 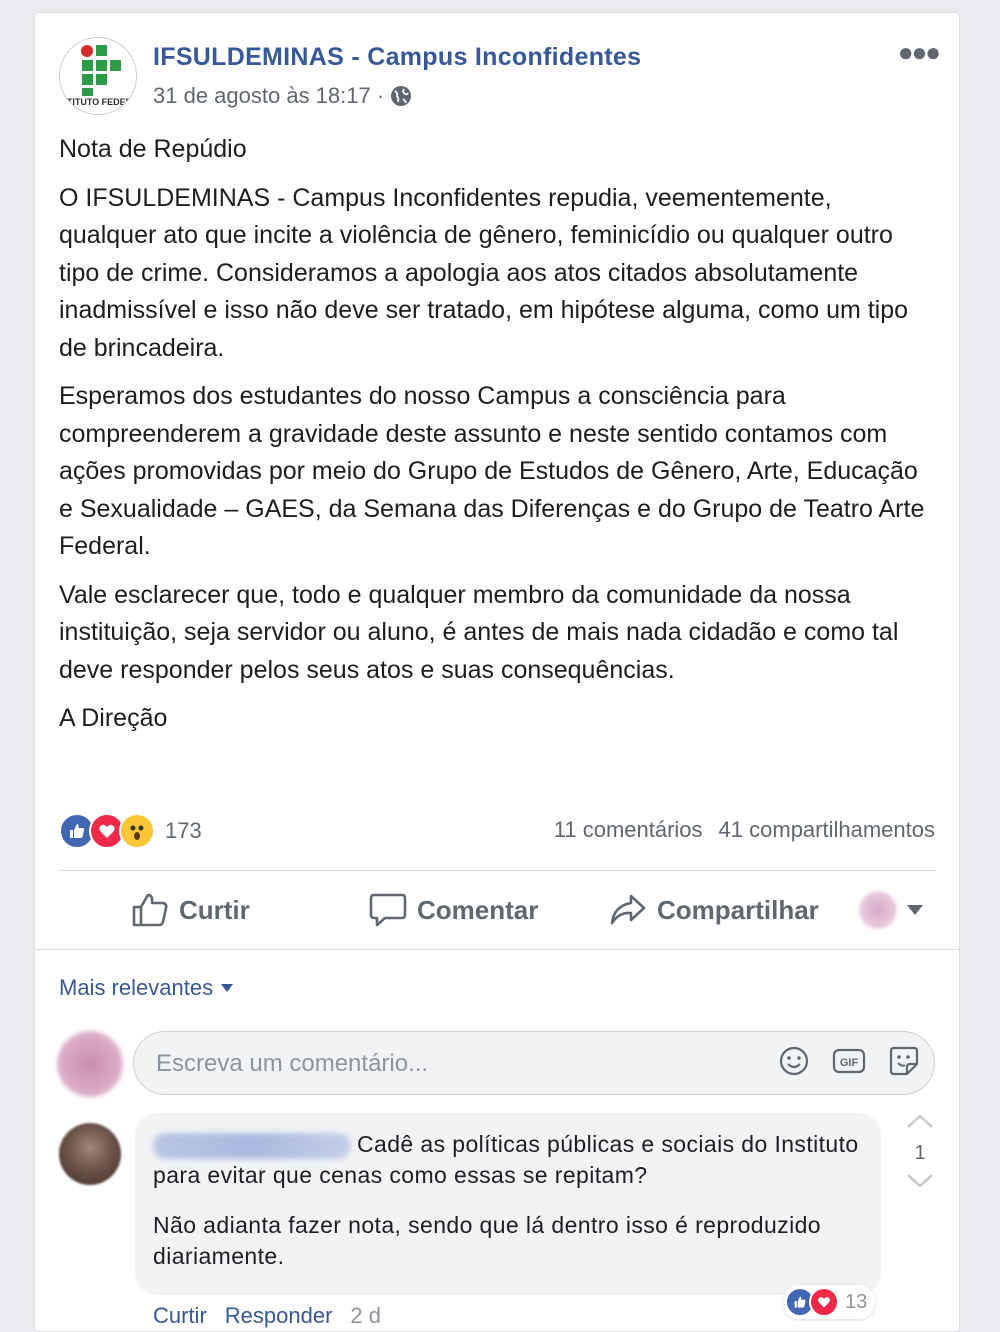 I want to click on post-stats: 11 comentários 41 compartilhamentos, so click(x=744, y=830).